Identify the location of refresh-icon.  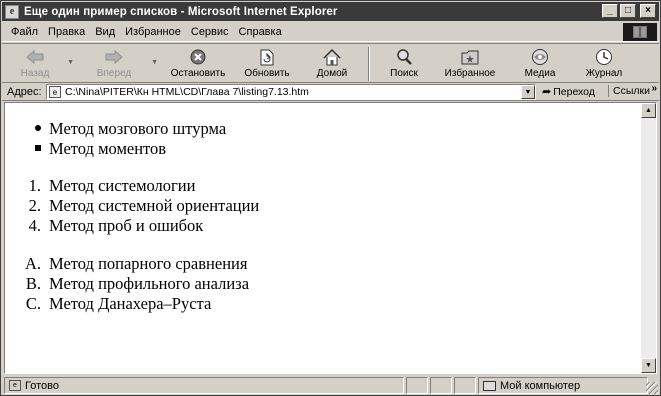
(267, 57).